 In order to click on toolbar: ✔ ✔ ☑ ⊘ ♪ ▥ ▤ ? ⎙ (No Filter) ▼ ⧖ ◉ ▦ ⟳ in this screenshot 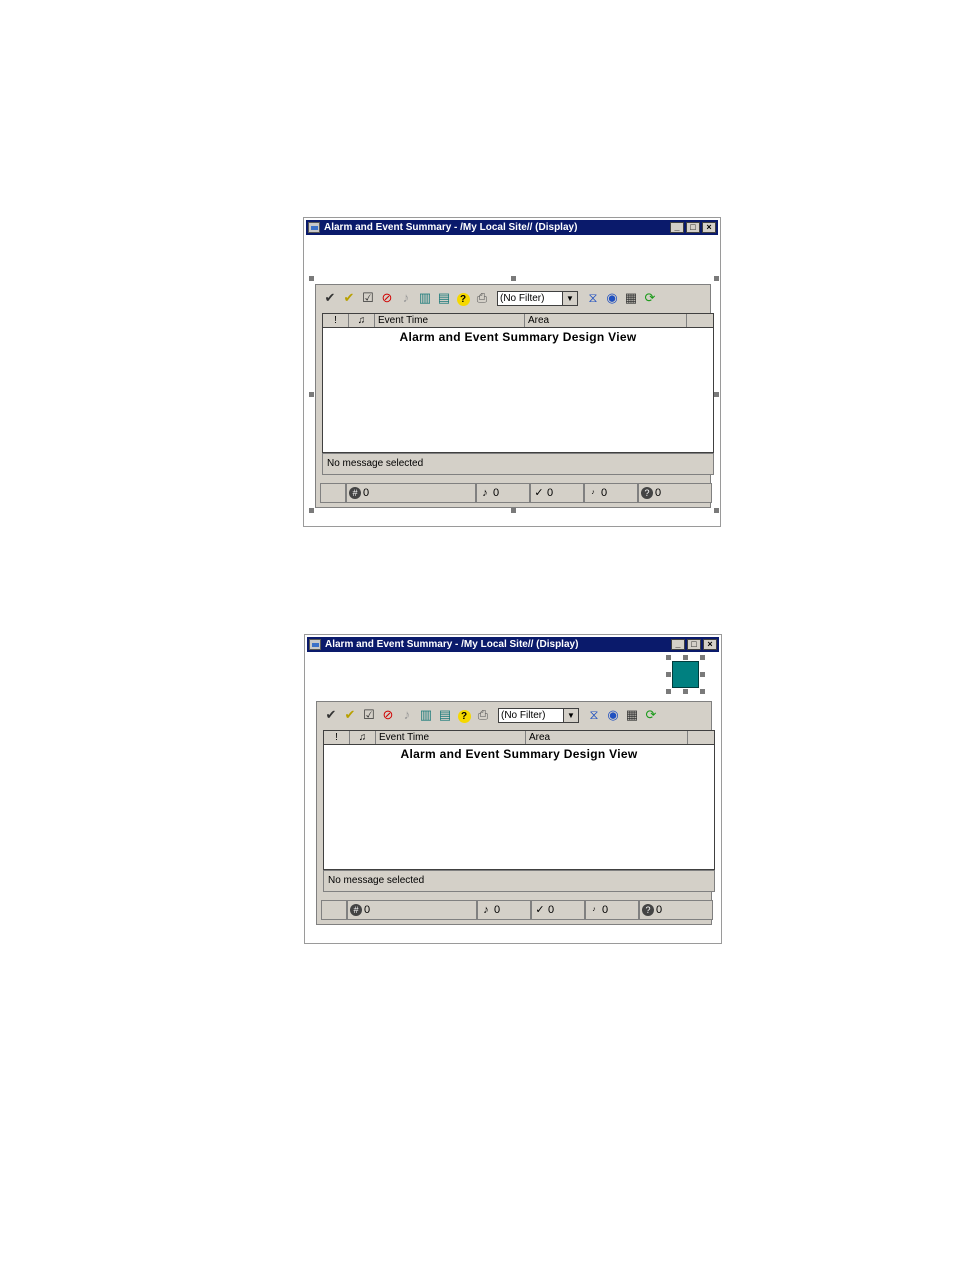, I will do `click(490, 298)`.